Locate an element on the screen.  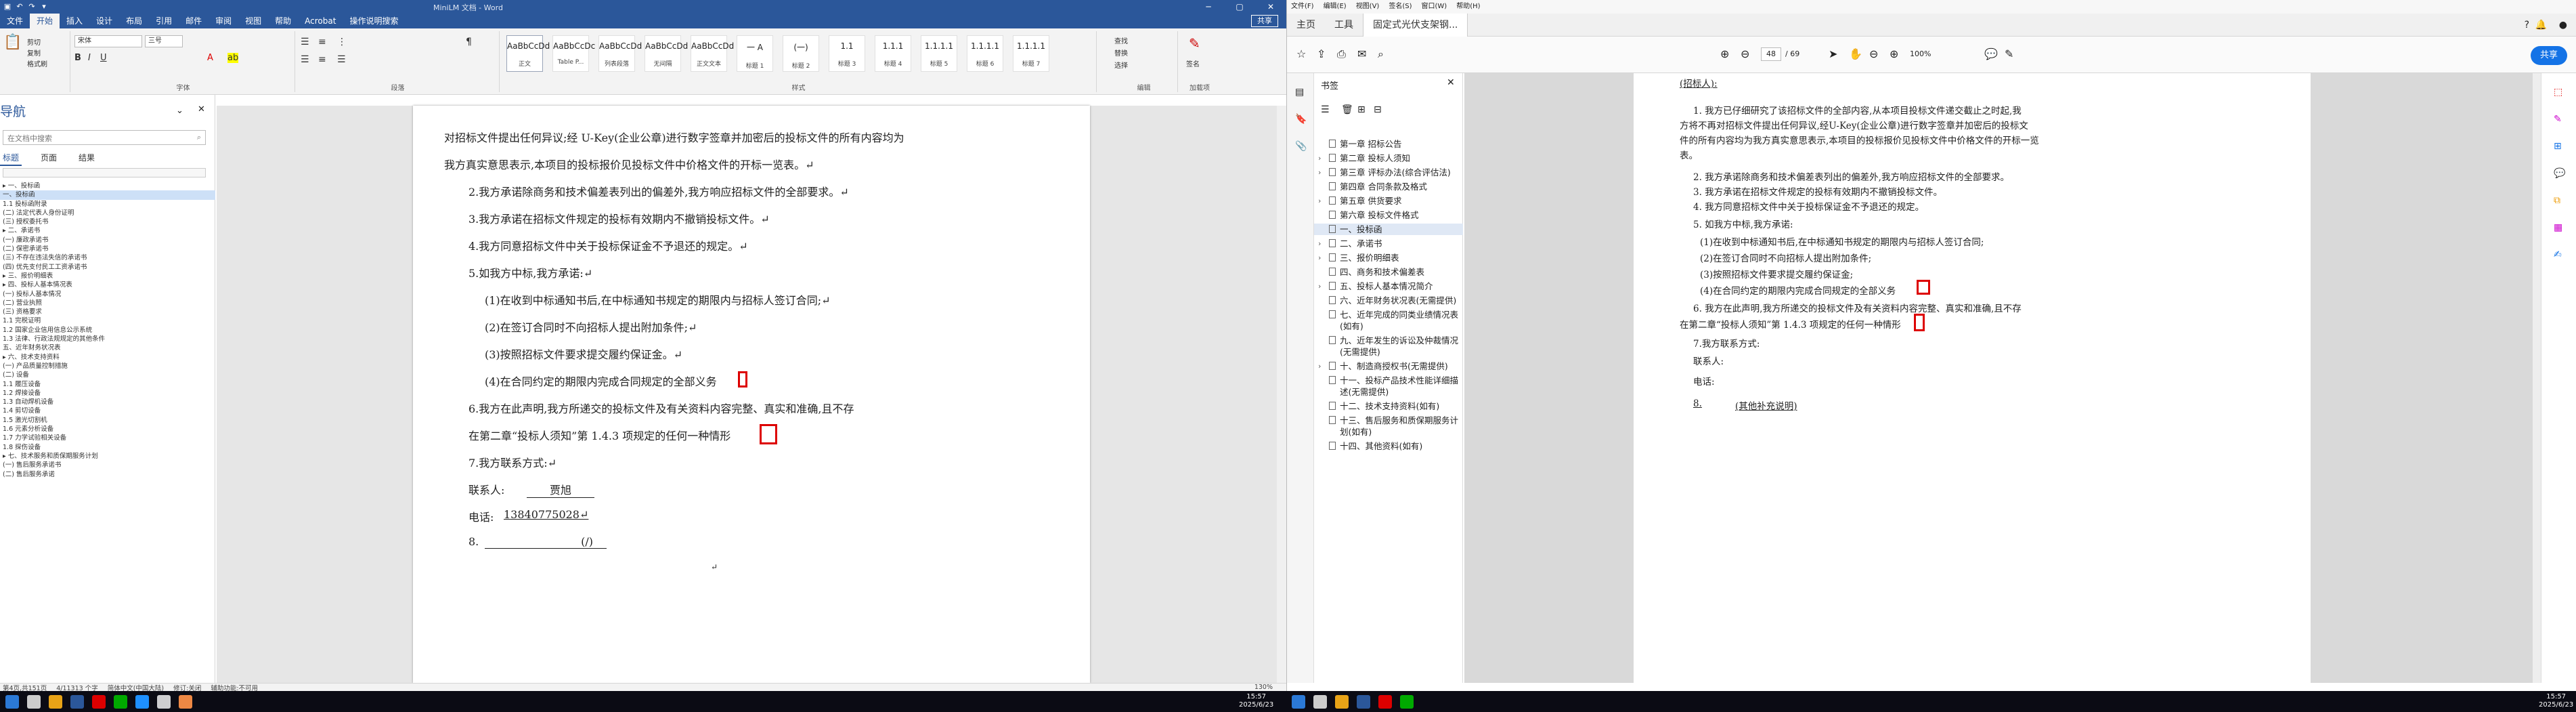
attachment-icon: 📎 is located at coordinates (1301, 146).